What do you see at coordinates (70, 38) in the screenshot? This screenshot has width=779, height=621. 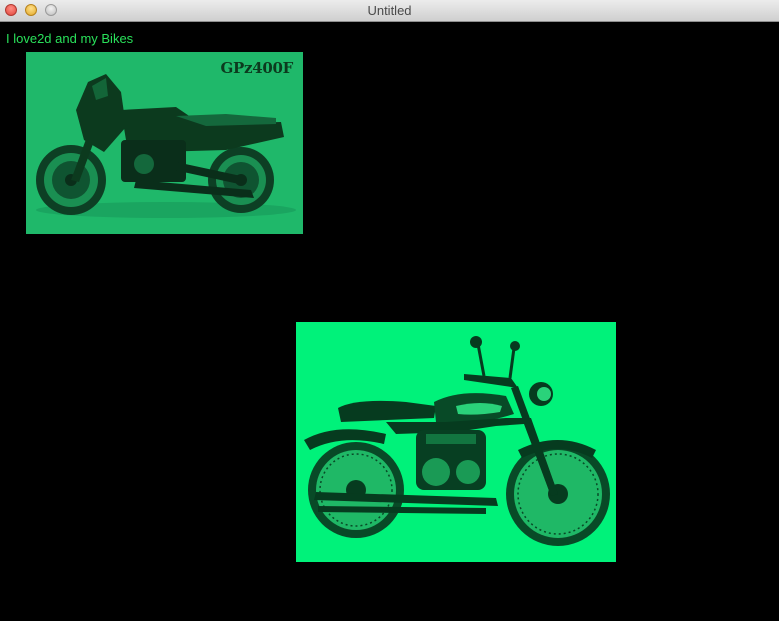 I see `caption-text: I love2d and my Bikes` at bounding box center [70, 38].